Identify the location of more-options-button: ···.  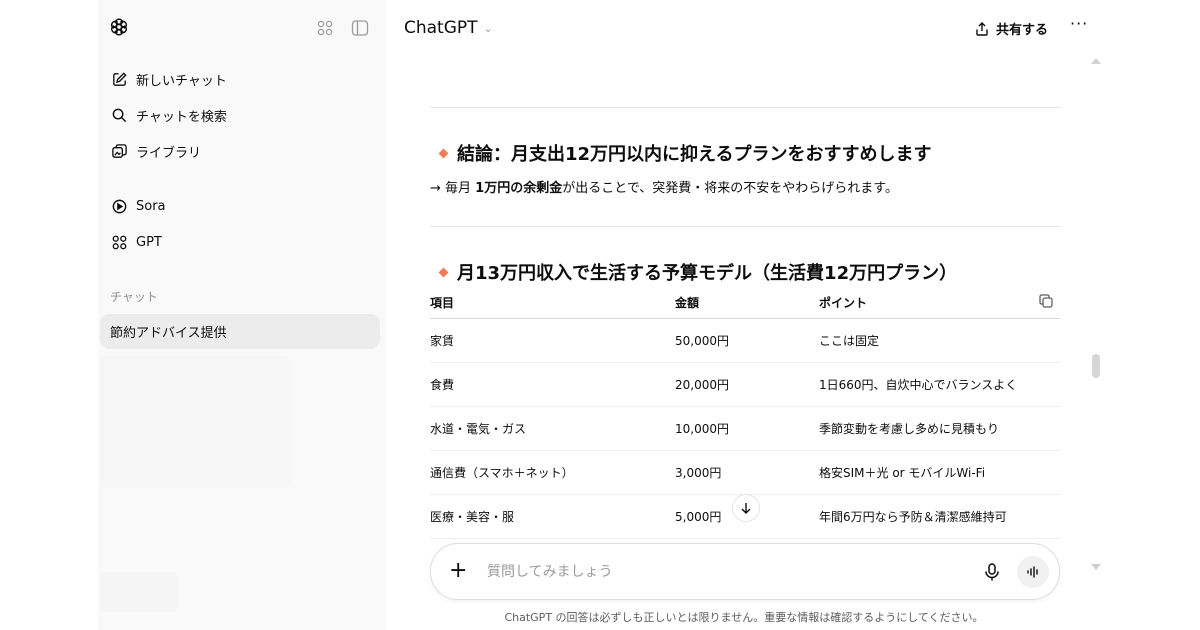
(1079, 23).